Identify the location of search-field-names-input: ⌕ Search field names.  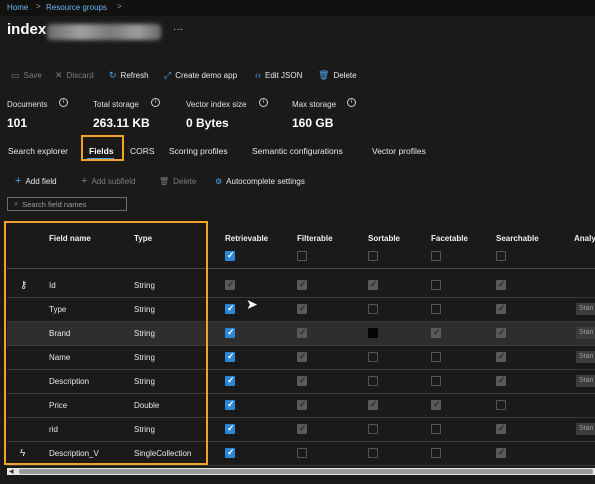
(67, 204).